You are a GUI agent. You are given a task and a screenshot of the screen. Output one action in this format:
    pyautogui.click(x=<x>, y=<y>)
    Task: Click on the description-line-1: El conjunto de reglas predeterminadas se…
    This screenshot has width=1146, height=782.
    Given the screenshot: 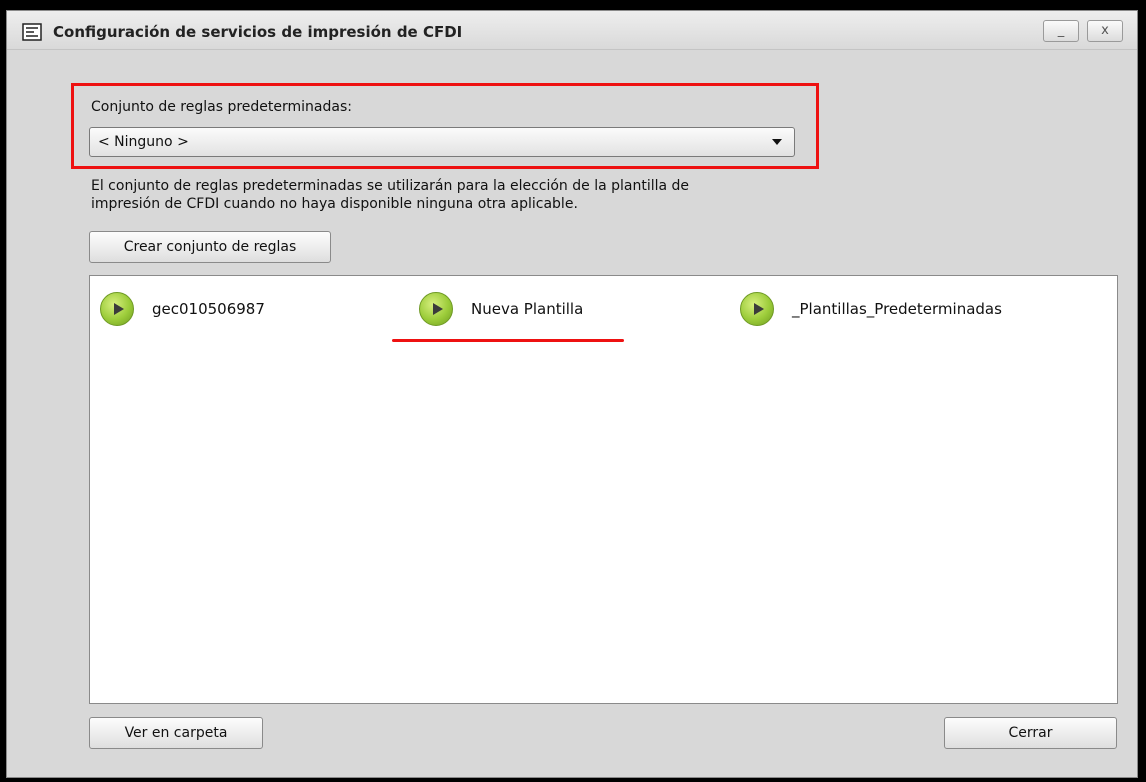 What is the action you would take?
    pyautogui.click(x=390, y=186)
    